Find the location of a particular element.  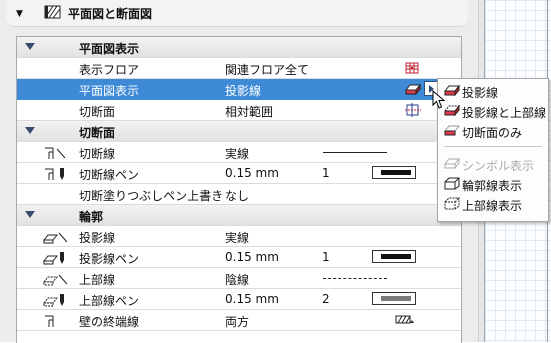

menu-item-projected: 投影線 is located at coordinates (493, 91).